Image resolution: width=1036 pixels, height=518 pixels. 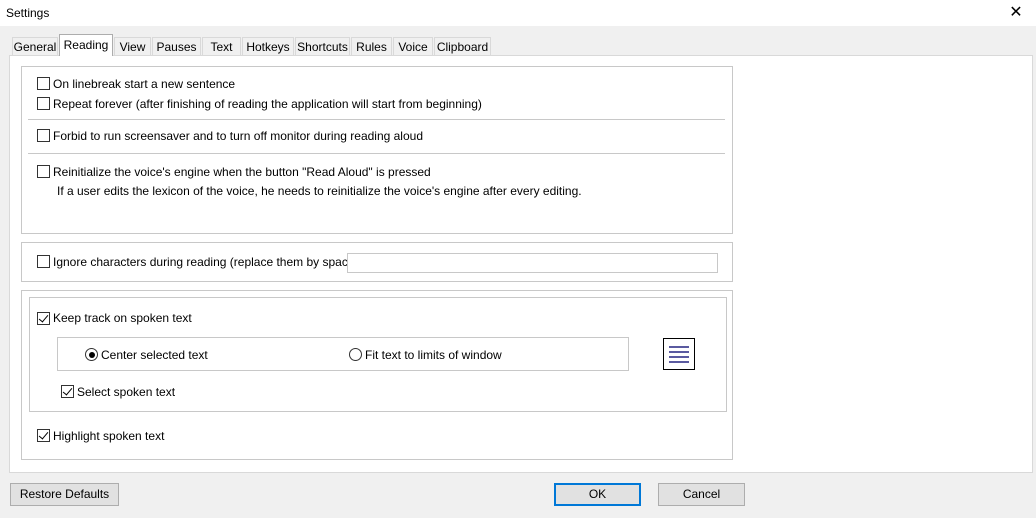 What do you see at coordinates (176, 46) in the screenshot?
I see `tab-pauses: Pauses` at bounding box center [176, 46].